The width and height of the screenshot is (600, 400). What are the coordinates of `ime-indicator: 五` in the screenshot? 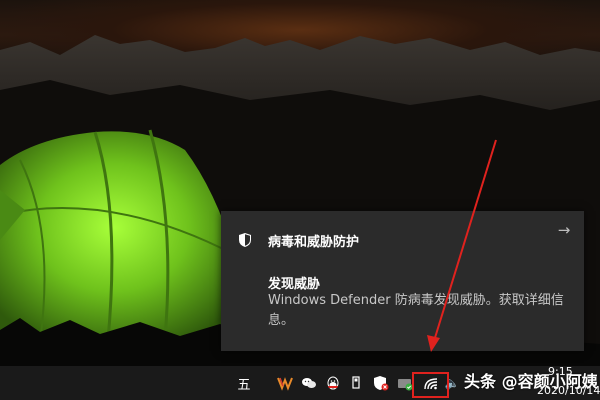 It's located at (244, 383).